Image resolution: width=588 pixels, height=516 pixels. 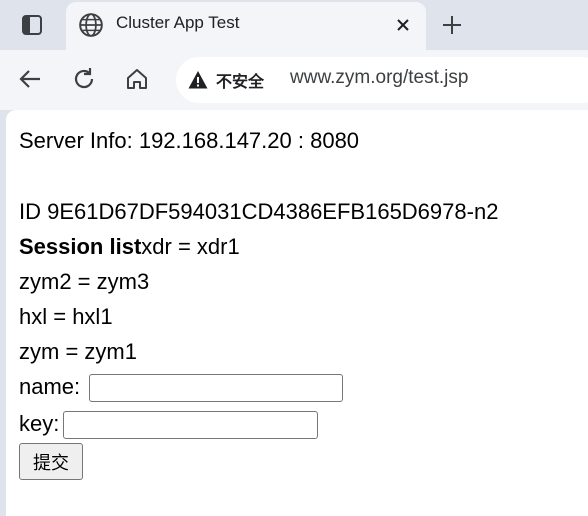 I want to click on submit-button: 提交, so click(x=51, y=461).